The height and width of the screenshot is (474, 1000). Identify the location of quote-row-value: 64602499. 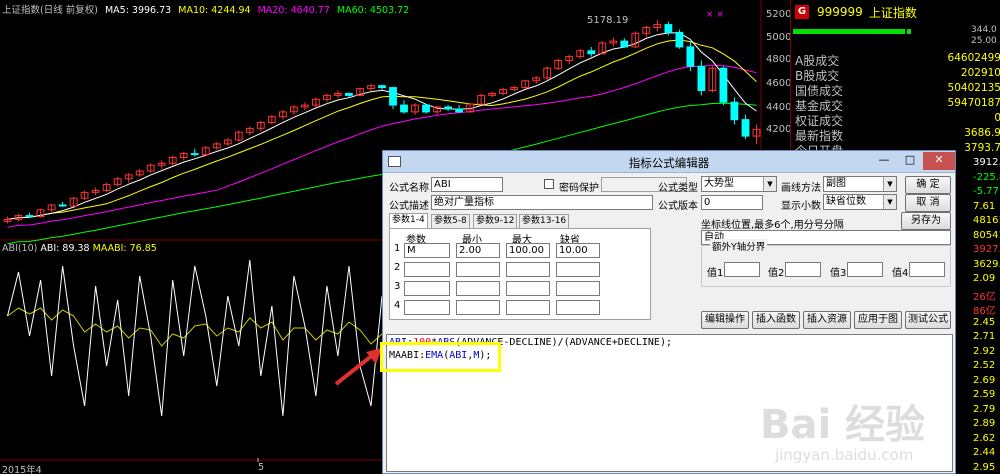
(973, 58).